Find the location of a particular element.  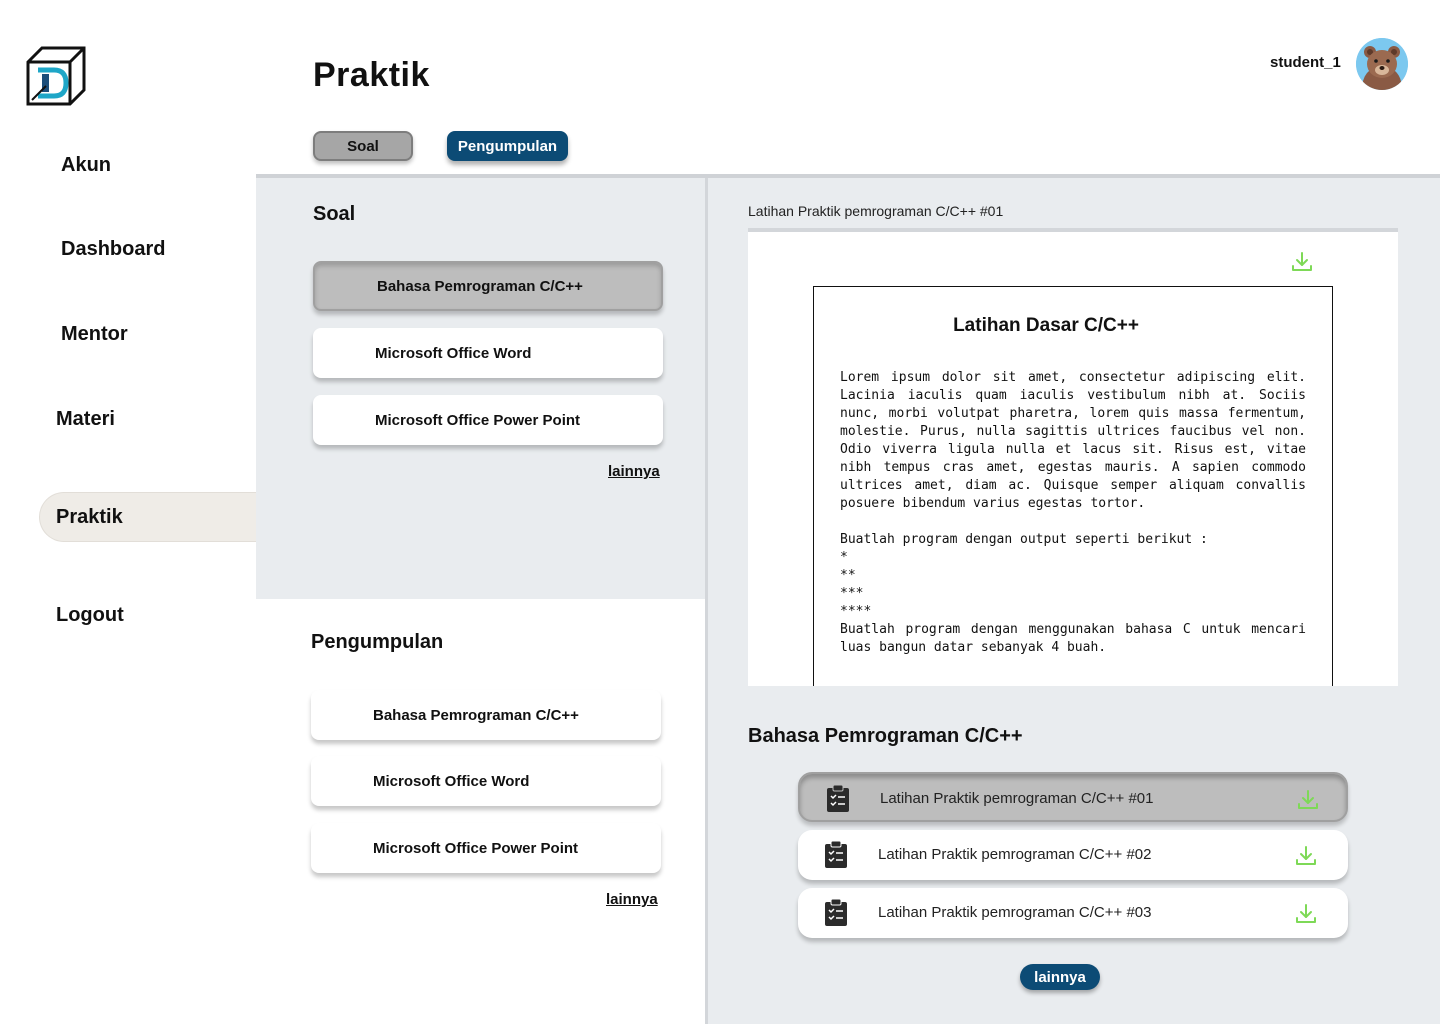

pattern-line: ** is located at coordinates (848, 575).